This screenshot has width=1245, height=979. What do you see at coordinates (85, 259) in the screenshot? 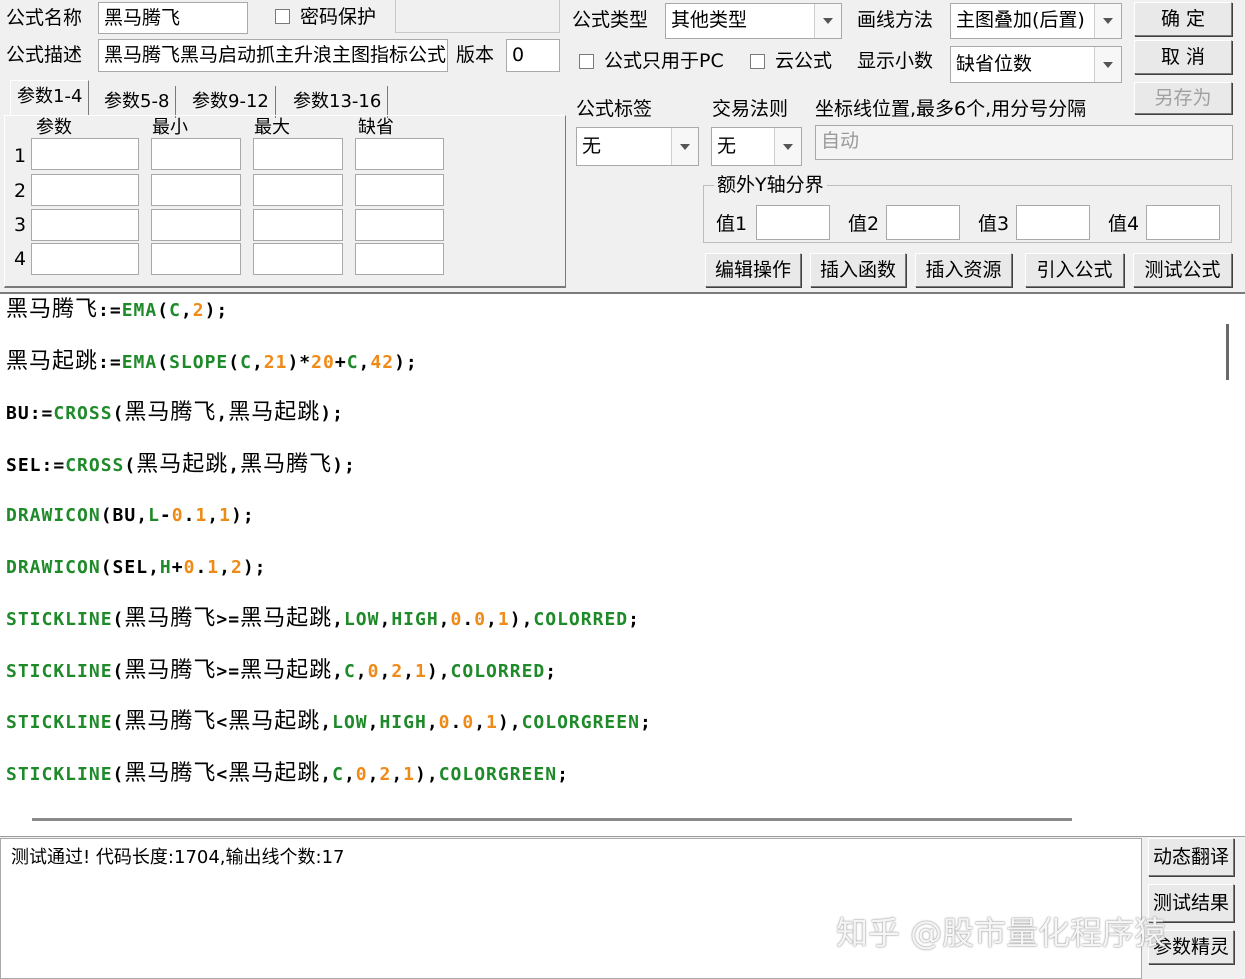
I see `param-4-name-input` at bounding box center [85, 259].